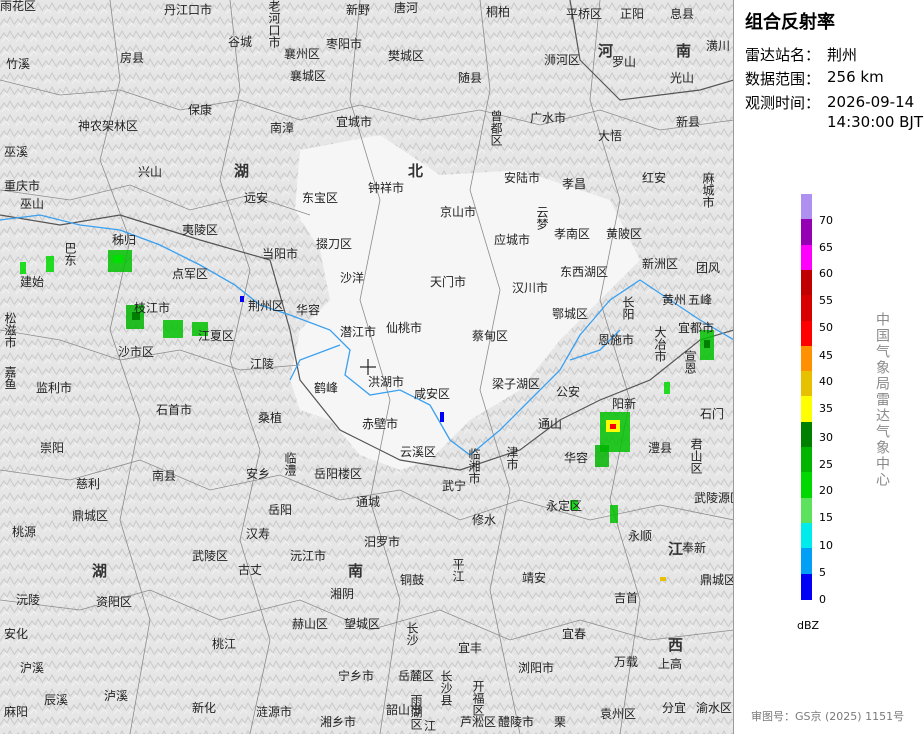  What do you see at coordinates (418, 452) in the screenshot?
I see `city-label: 云溪区` at bounding box center [418, 452].